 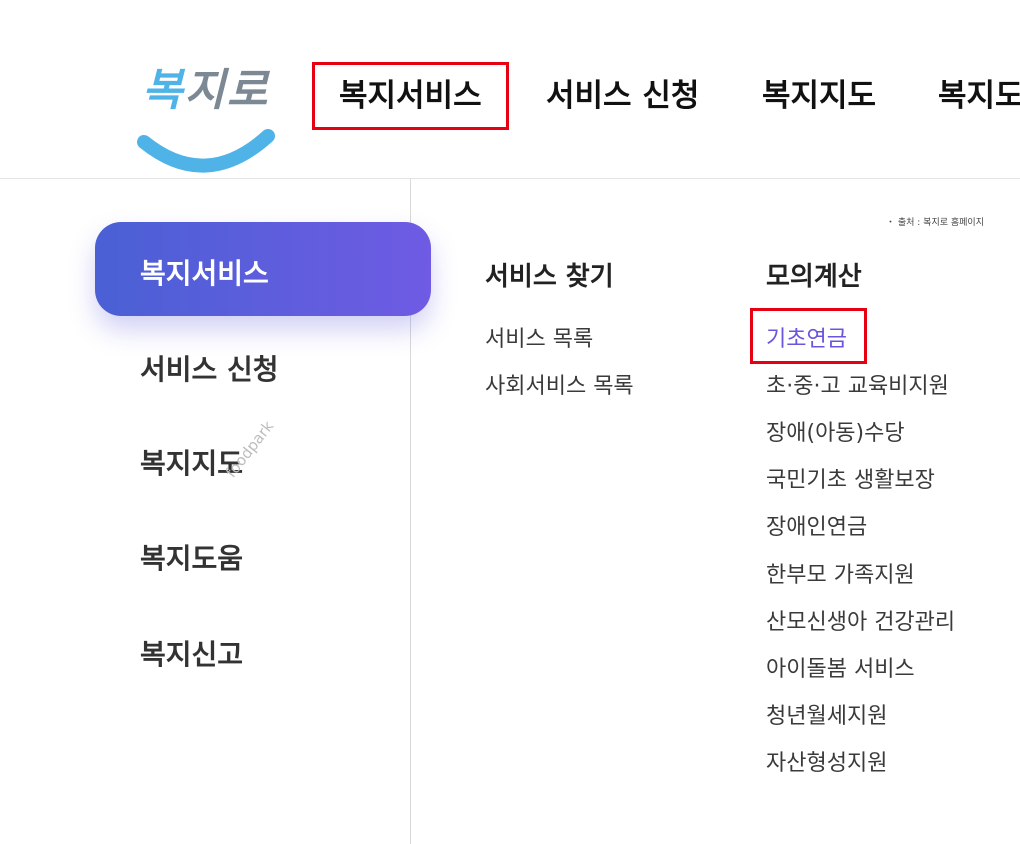 I want to click on link-youth-rent-support: 청년월세지원, so click(x=826, y=714).